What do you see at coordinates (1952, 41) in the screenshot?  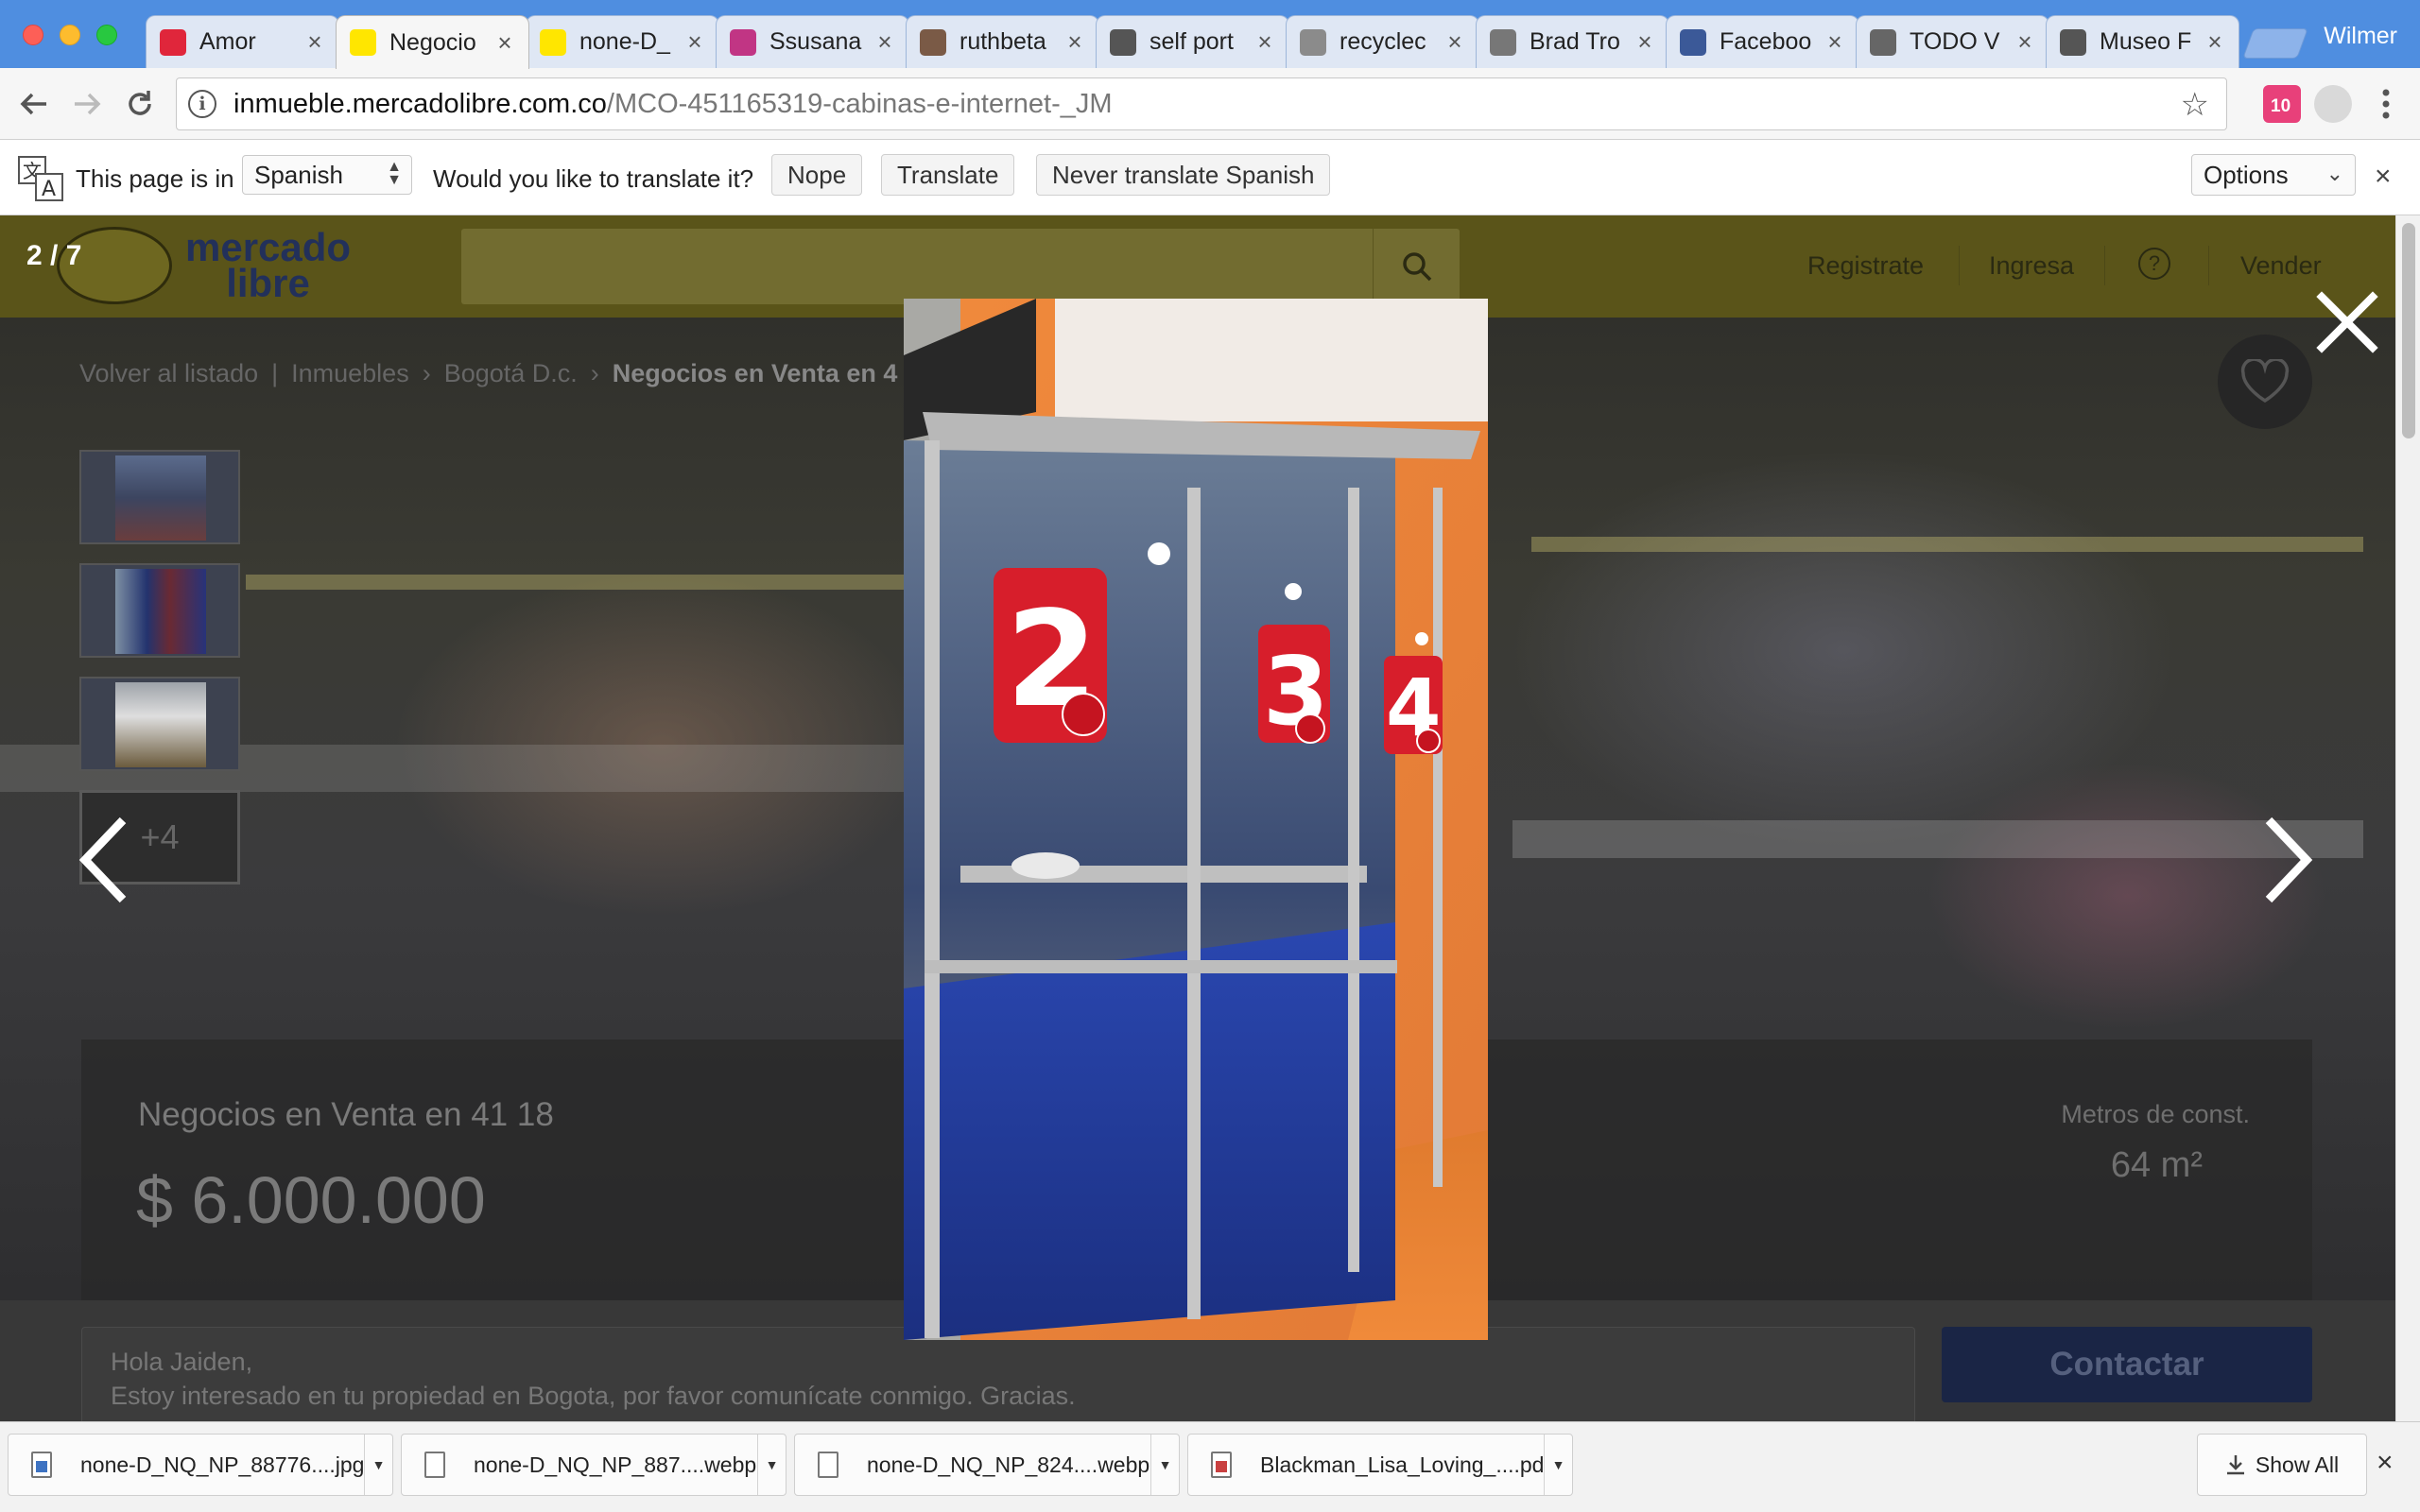 I see `browser-tab: TODO V ×` at bounding box center [1952, 41].